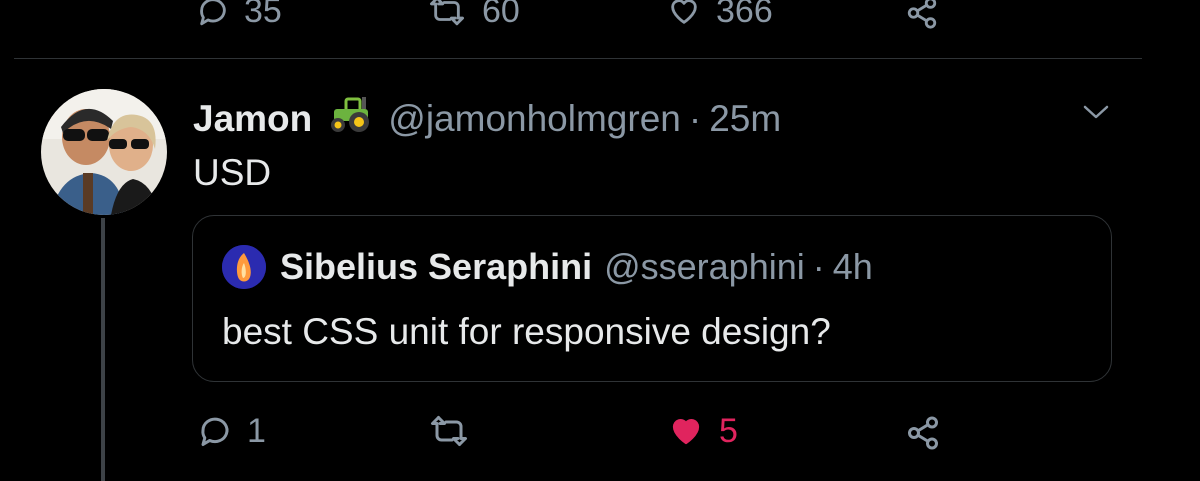 This screenshot has height=481, width=1200. What do you see at coordinates (239, 14) in the screenshot?
I see `prev-reply-action: 35` at bounding box center [239, 14].